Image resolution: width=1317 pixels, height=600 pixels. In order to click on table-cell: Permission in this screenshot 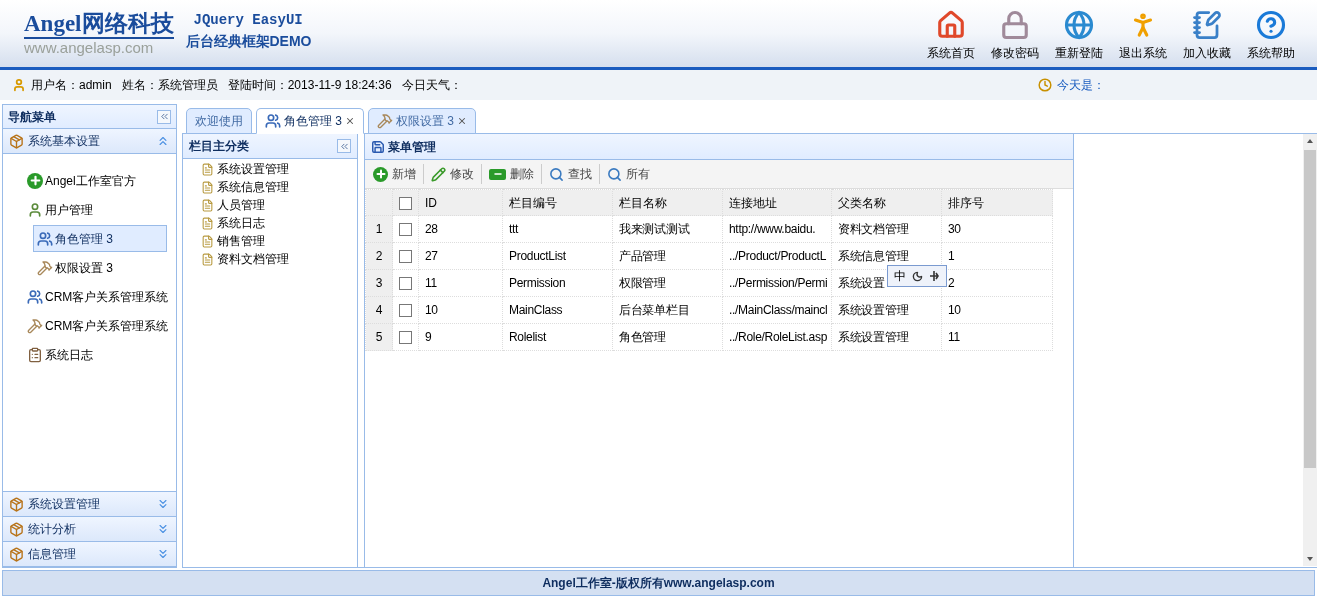, I will do `click(557, 283)`.